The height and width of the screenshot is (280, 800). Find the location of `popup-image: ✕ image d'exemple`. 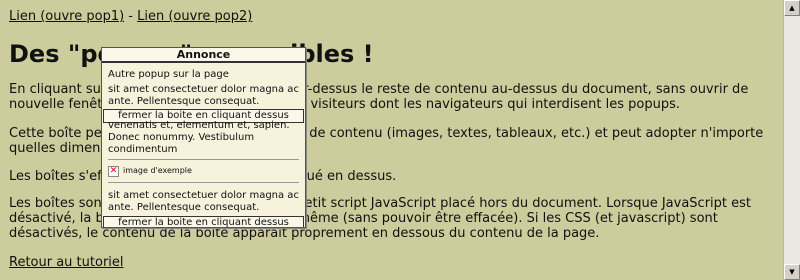

popup-image: ✕ image d'exemple is located at coordinates (203, 171).